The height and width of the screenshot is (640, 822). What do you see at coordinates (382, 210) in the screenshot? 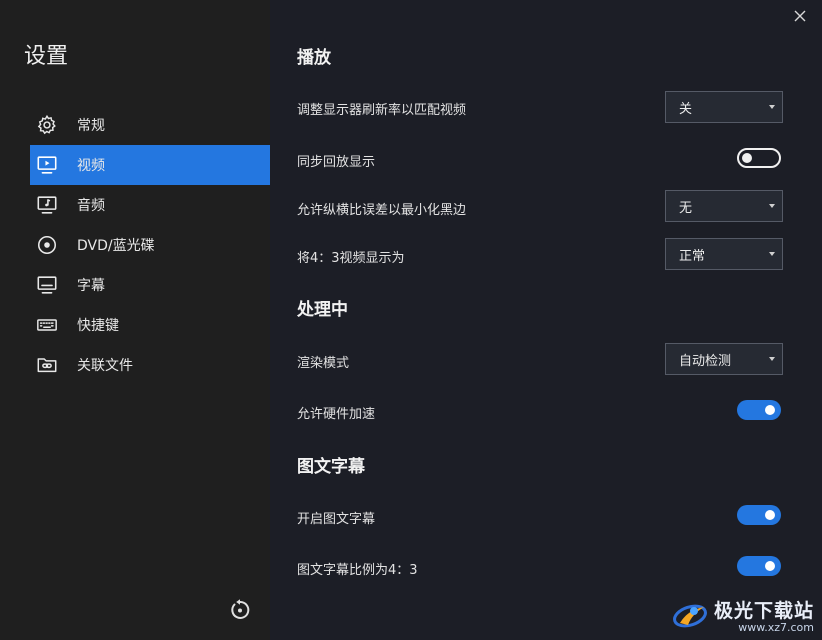
I see `aspect-error-label: 允许纵横比误差以最小化黑边` at bounding box center [382, 210].